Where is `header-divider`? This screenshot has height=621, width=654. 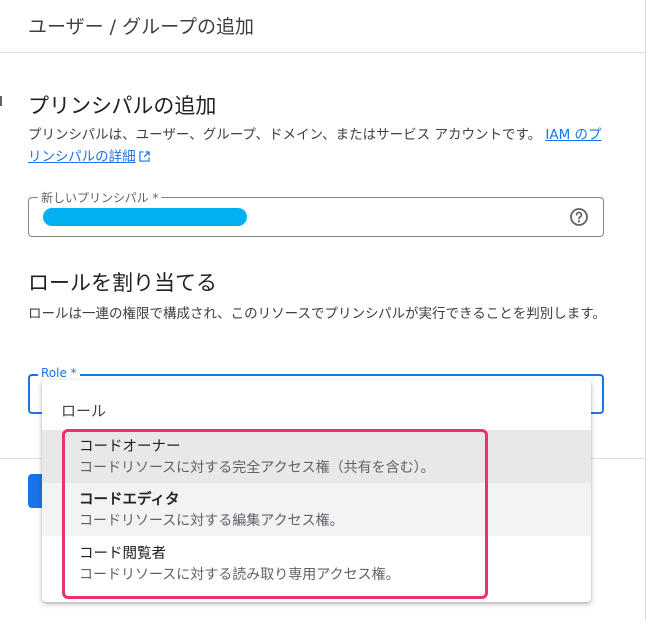 header-divider is located at coordinates (323, 52).